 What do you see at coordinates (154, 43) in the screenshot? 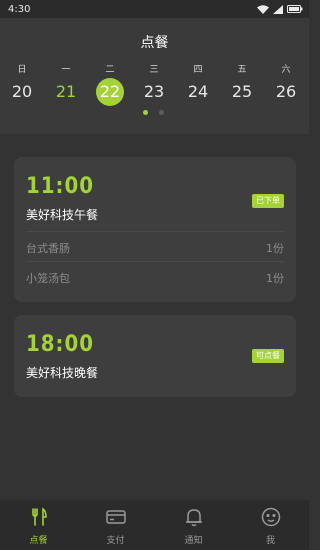
I see `page-title: 点餐` at bounding box center [154, 43].